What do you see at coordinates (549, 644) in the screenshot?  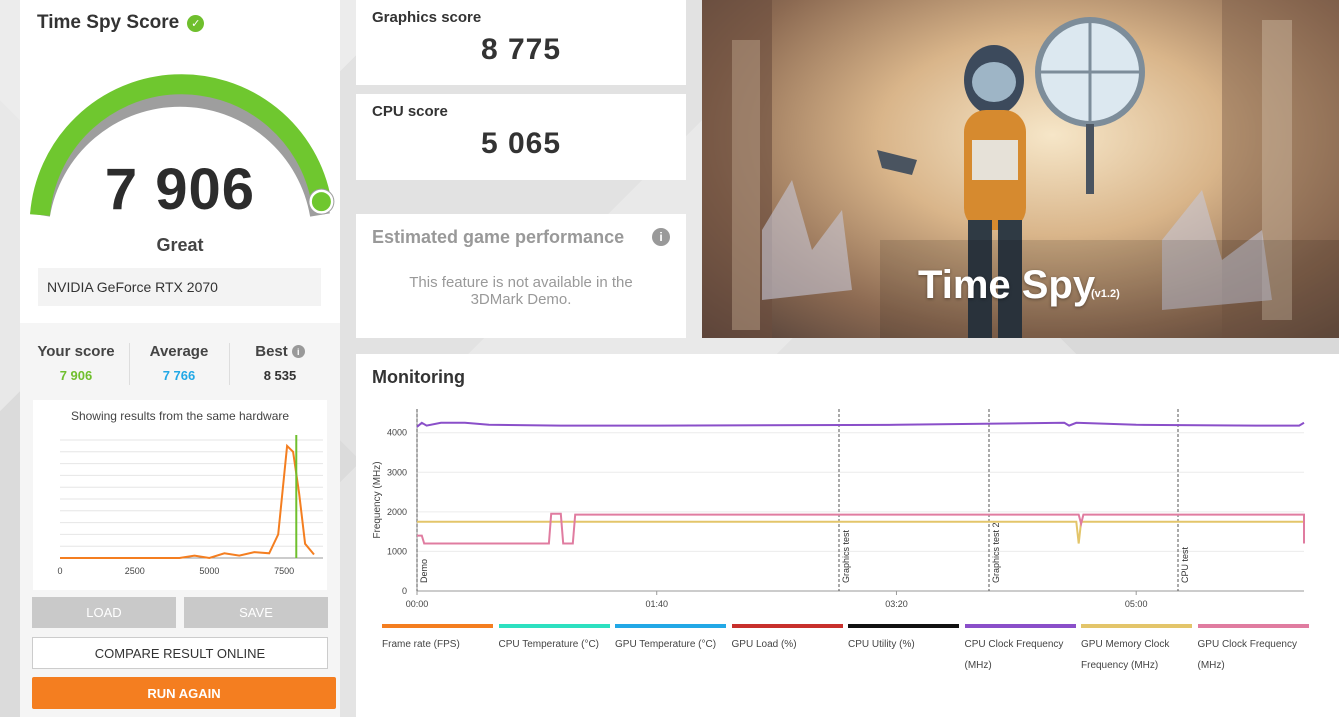 I see `legend-label: CPU Temperature (°C)` at bounding box center [549, 644].